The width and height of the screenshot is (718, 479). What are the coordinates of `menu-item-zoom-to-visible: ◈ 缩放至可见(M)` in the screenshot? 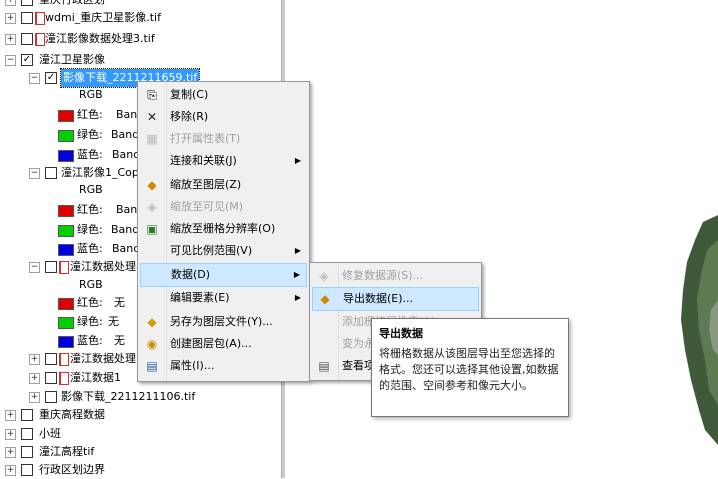 It's located at (223, 207).